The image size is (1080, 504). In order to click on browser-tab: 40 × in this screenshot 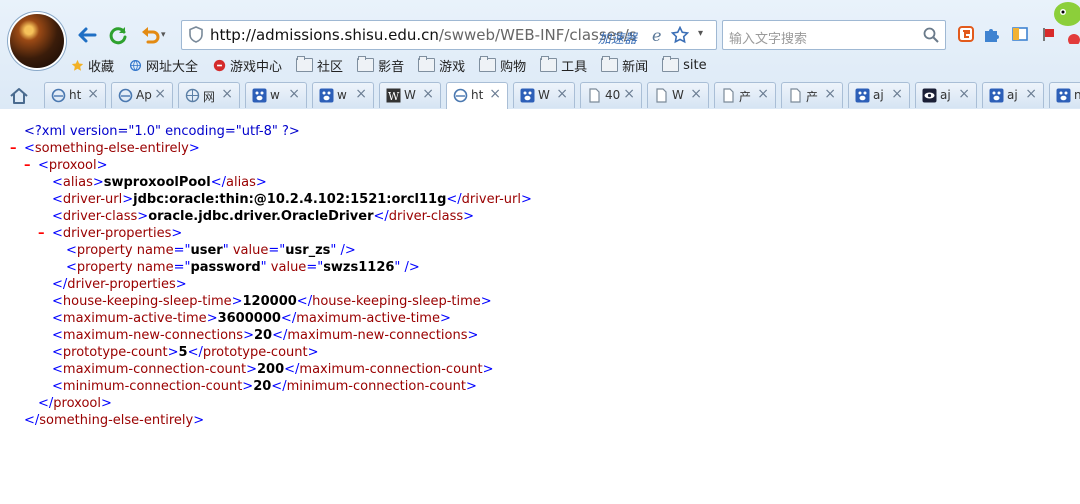, I will do `click(611, 95)`.